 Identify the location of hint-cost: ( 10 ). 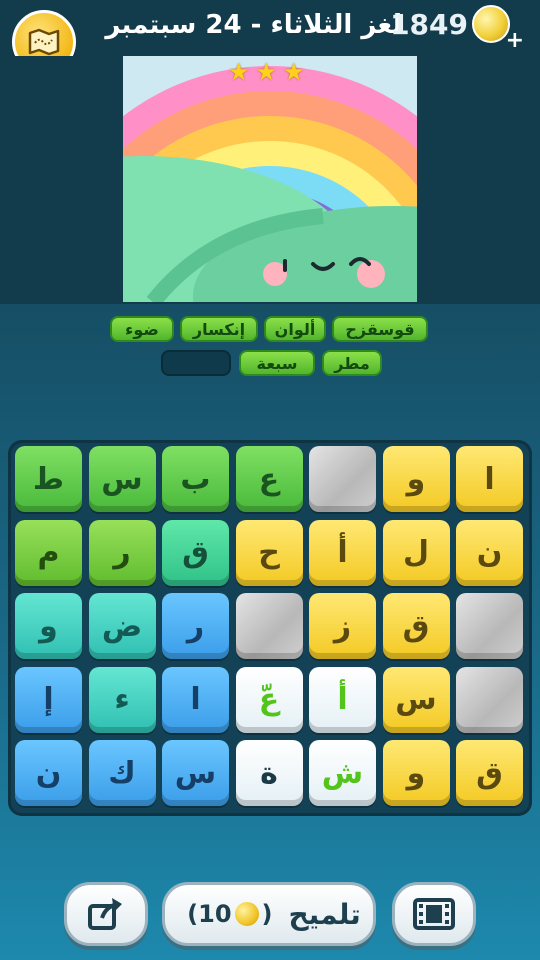
(230, 914).